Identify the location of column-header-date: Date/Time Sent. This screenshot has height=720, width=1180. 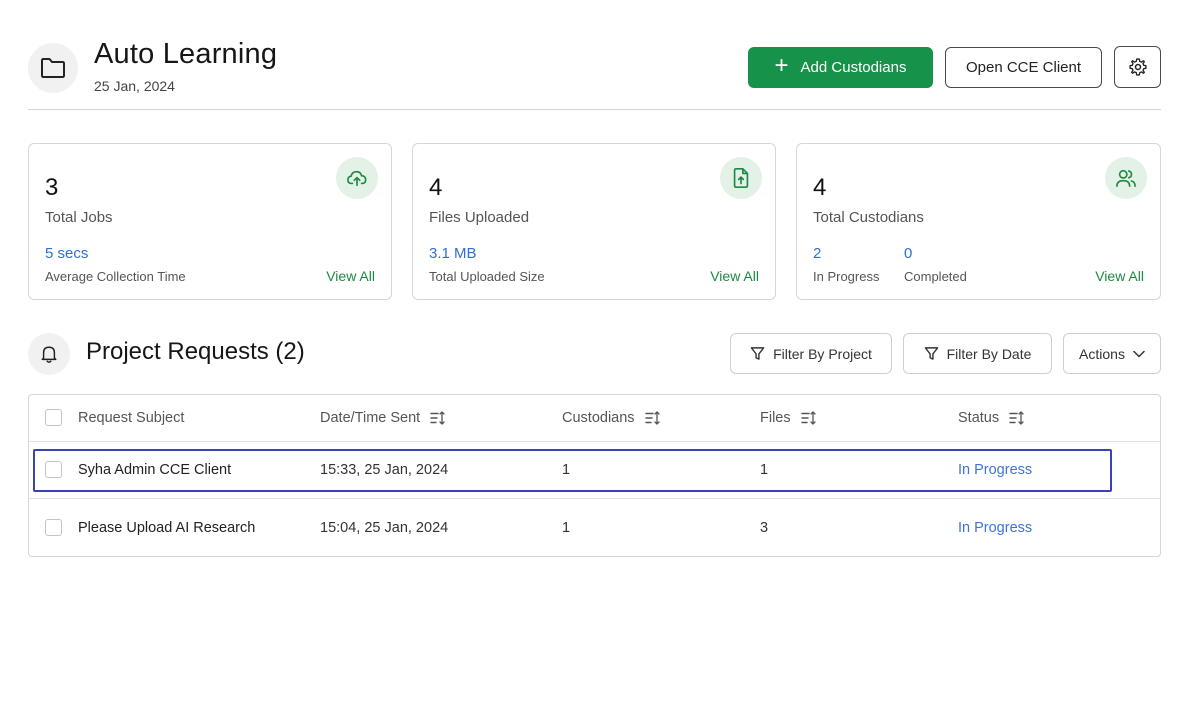
(383, 418).